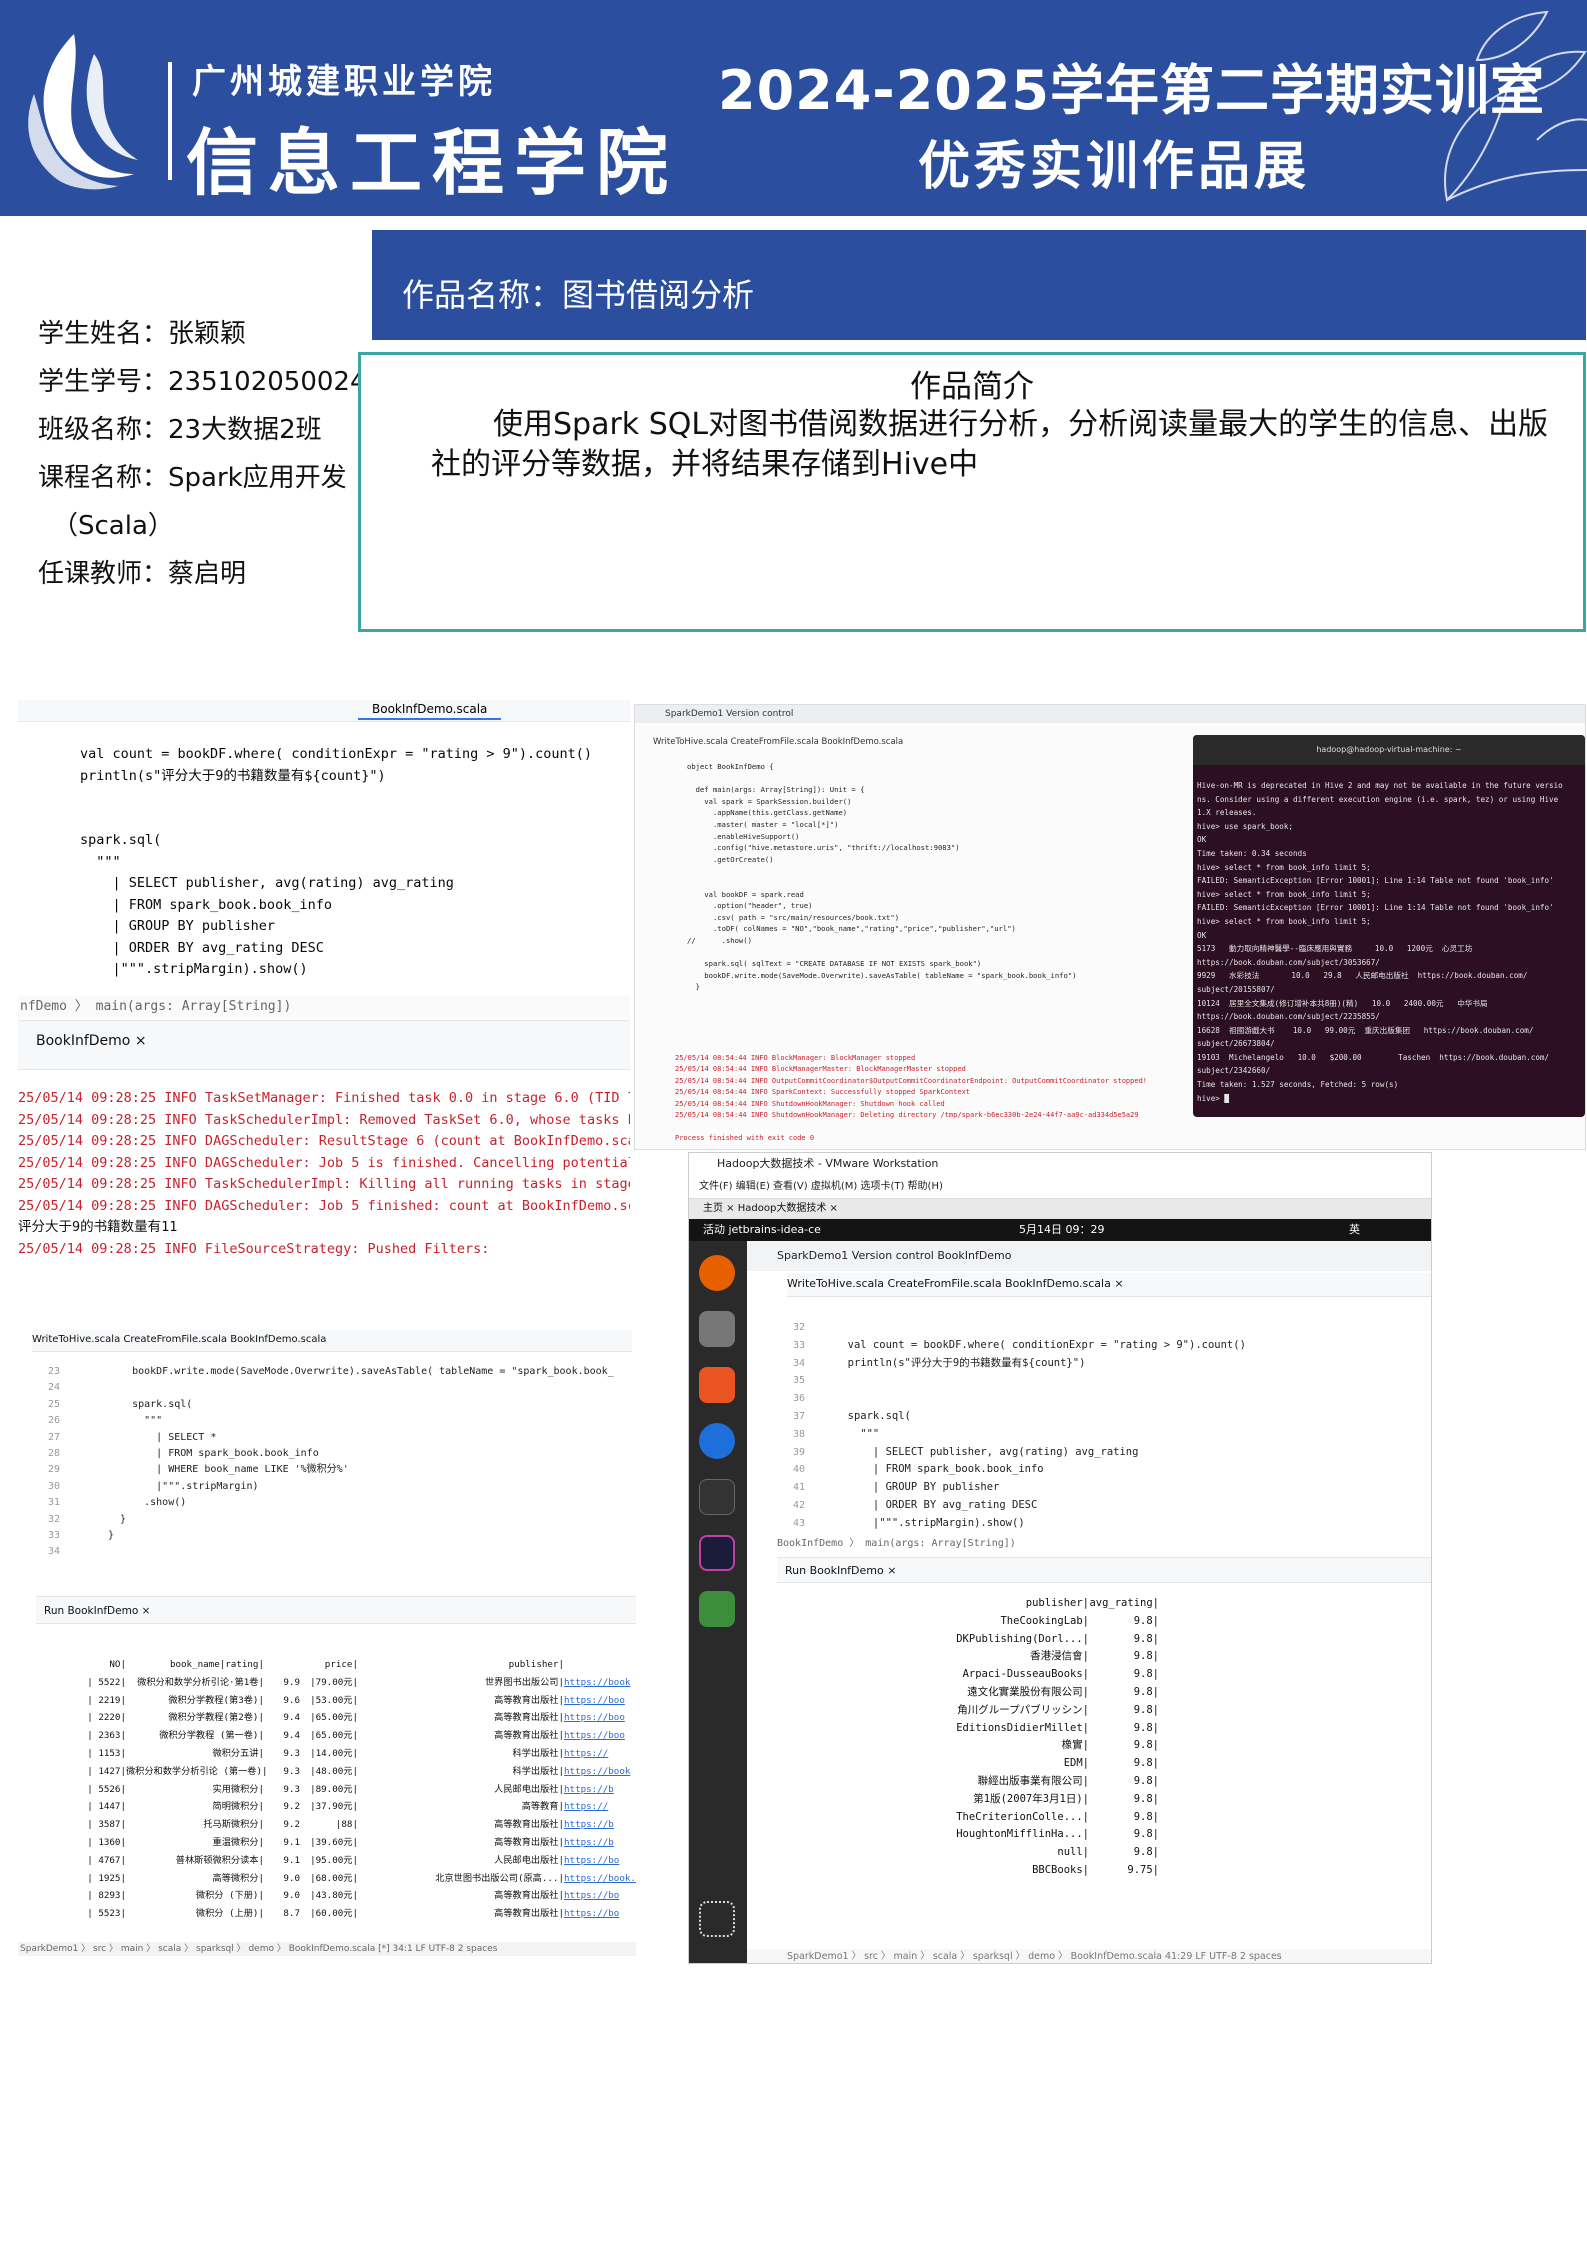  Describe the element at coordinates (1060, 1209) in the screenshot. I see `vmware-tabs: 主页 × Hadoop大数据技术 ×` at that location.